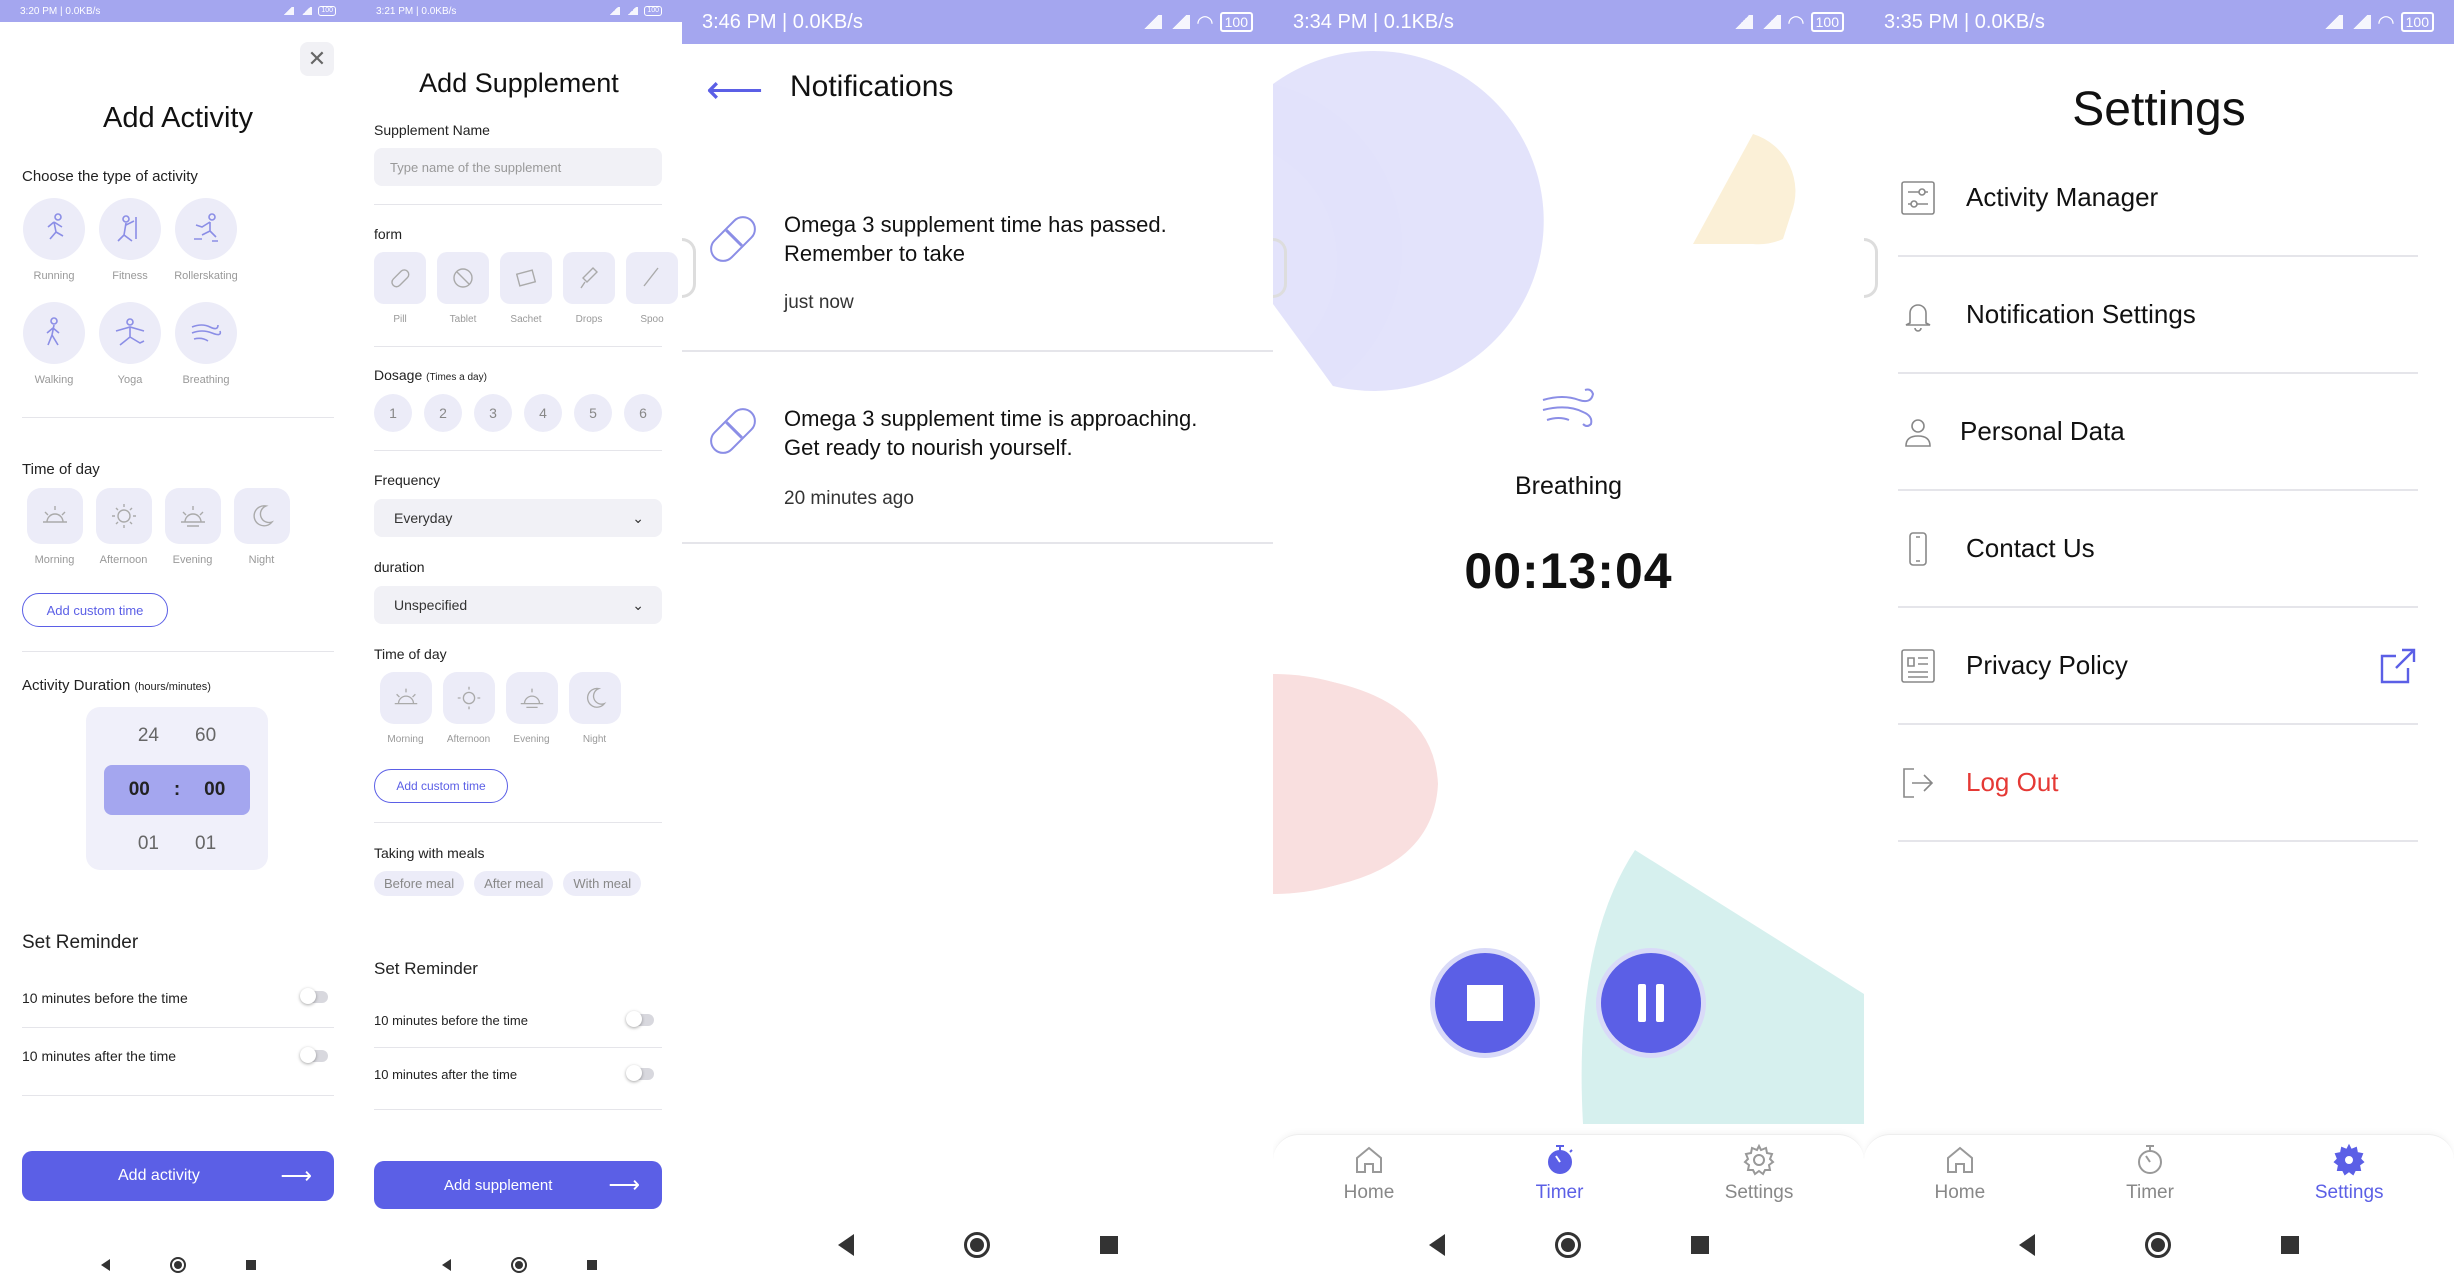 The image size is (2454, 1280). I want to click on settings-item-activity-manager: Activity Manager, so click(2158, 198).